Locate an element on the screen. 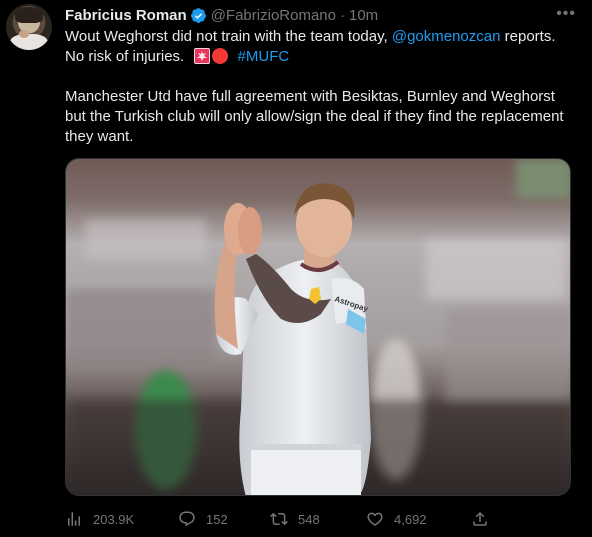  more-icon: ••• is located at coordinates (566, 14).